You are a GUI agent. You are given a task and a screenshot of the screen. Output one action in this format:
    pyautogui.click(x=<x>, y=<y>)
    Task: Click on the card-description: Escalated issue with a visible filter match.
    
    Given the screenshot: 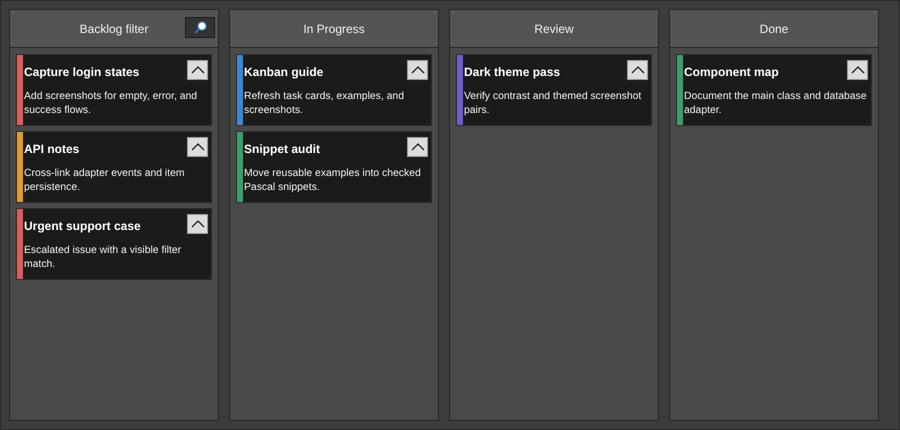 What is the action you would take?
    pyautogui.click(x=103, y=258)
    